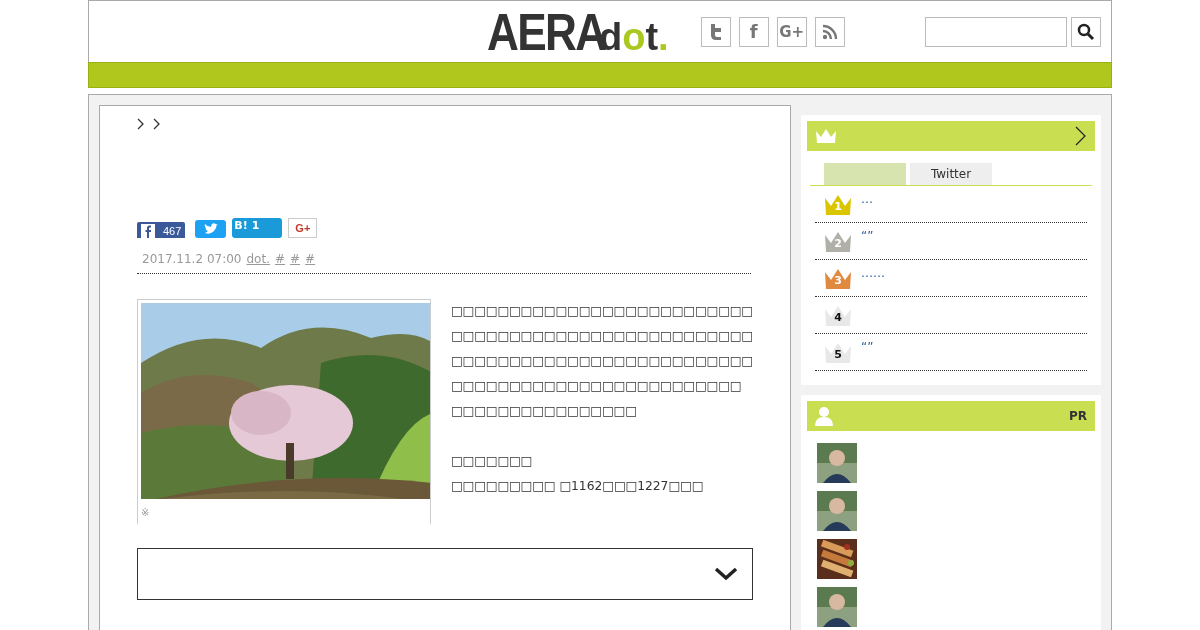 The image size is (1200, 630). I want to click on facebook-button: f, so click(753, 31).